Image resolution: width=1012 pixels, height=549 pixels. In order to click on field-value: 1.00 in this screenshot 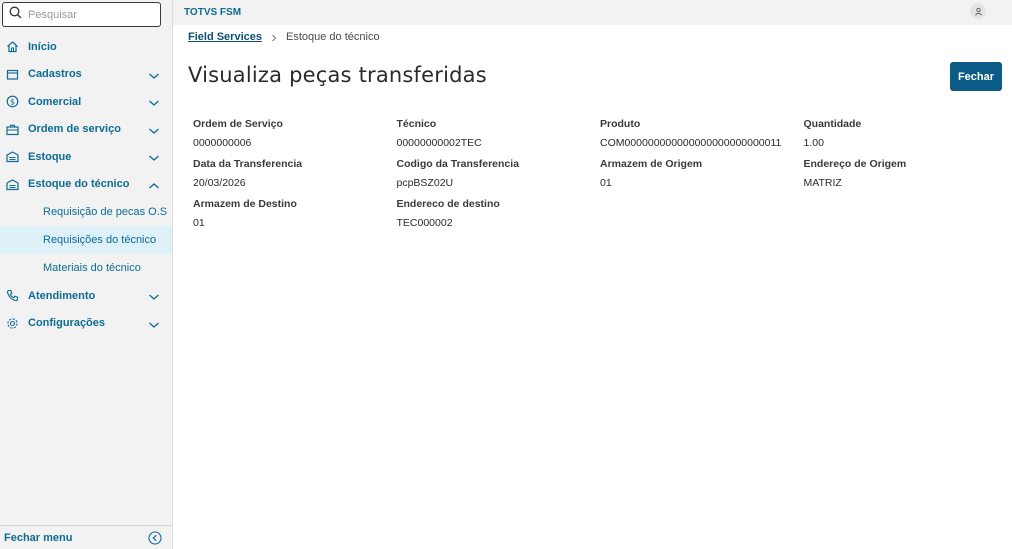, I will do `click(813, 143)`.